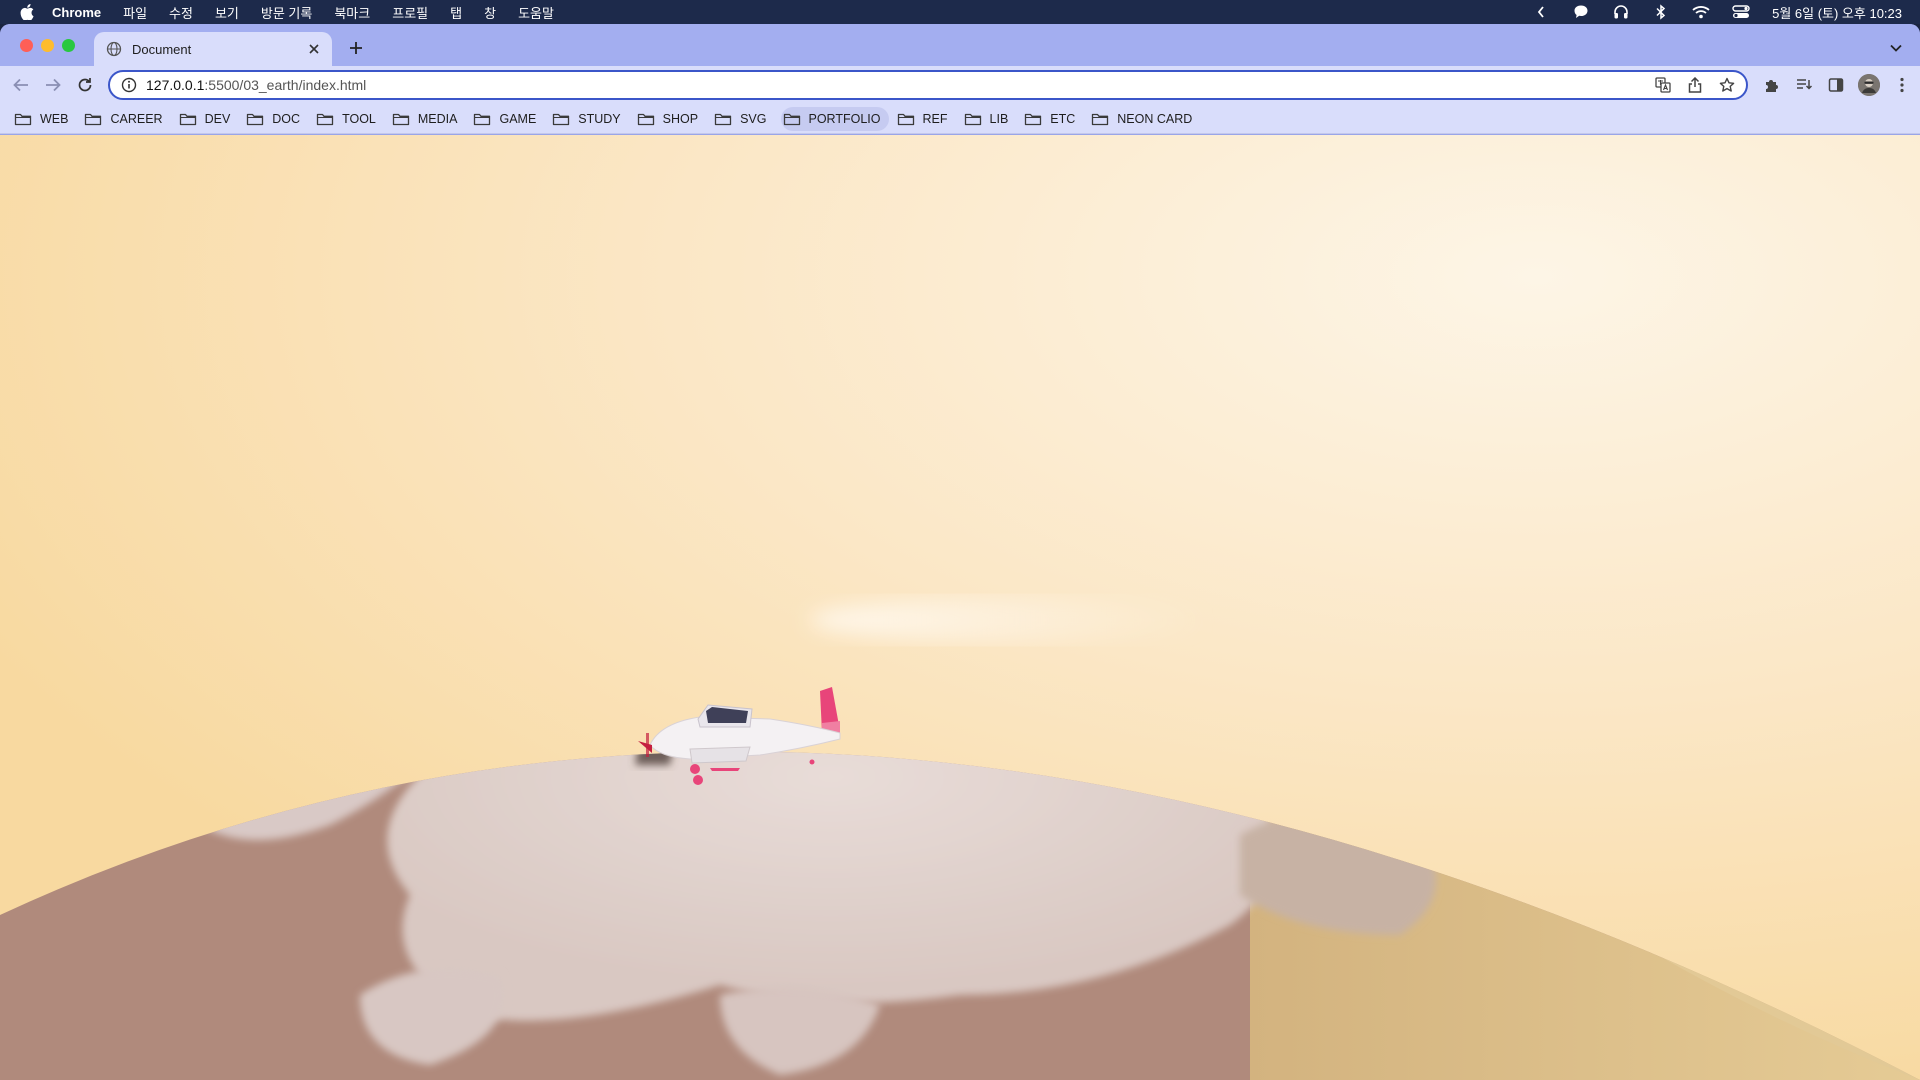  I want to click on url-text: 127.0.0.1:5500/03_earth/index.html, so click(256, 85).